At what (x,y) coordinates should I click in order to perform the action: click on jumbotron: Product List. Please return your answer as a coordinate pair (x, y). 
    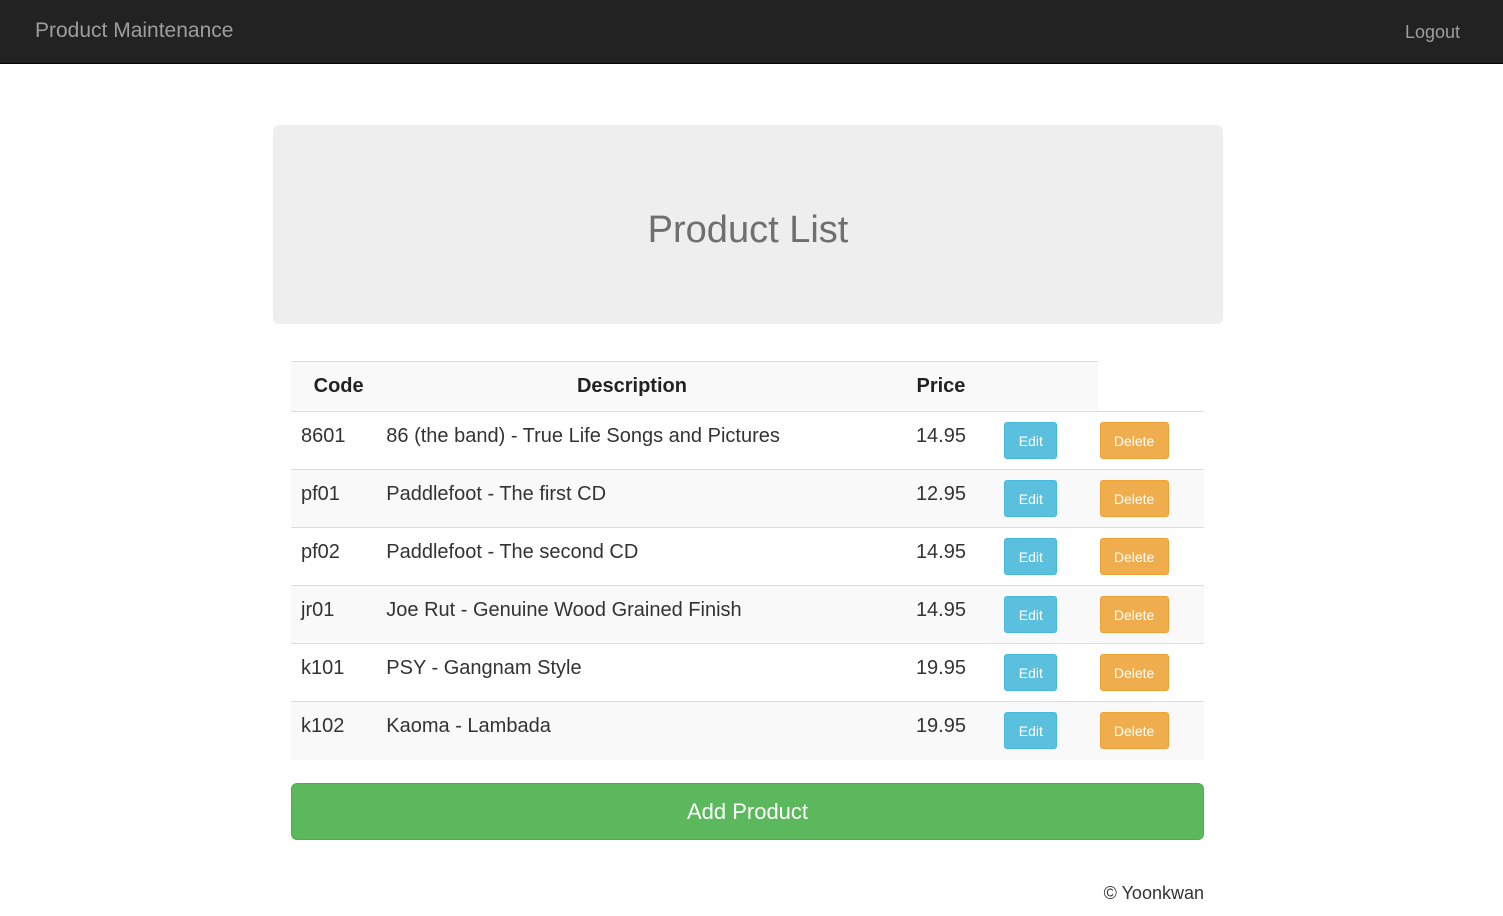
    Looking at the image, I should click on (748, 224).